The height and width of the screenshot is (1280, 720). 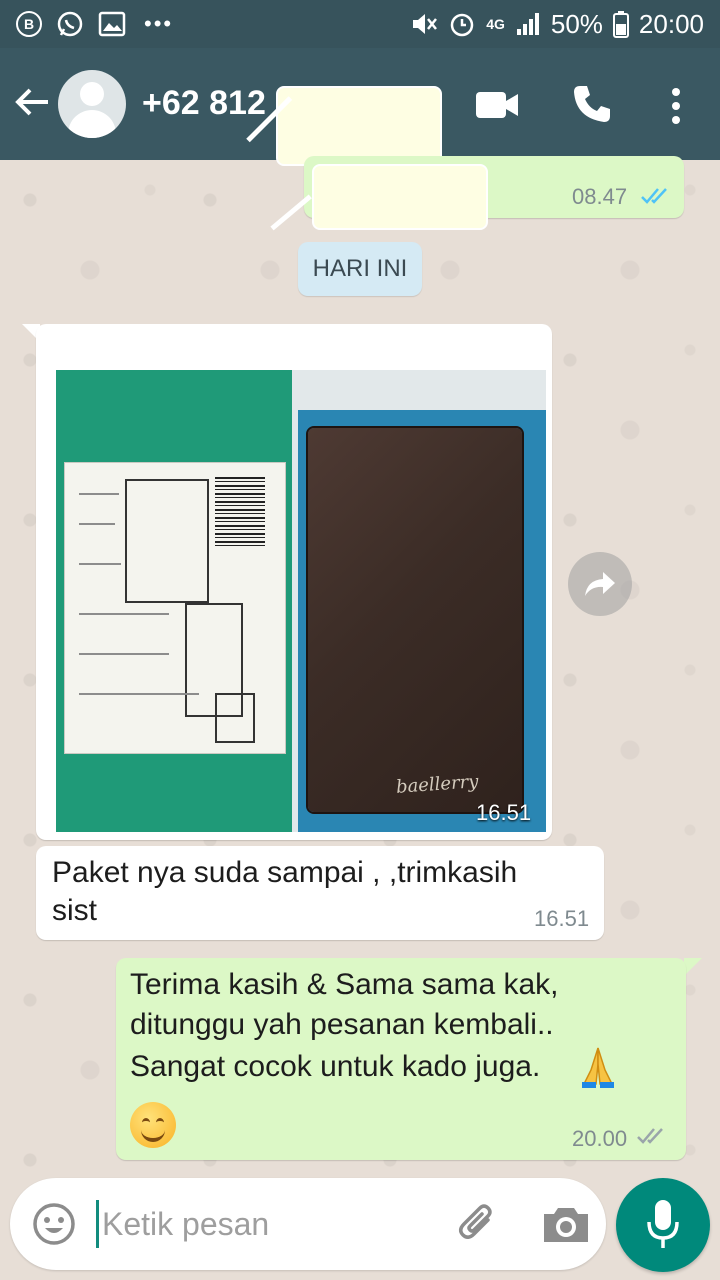 I want to click on battery-percent: 50%, so click(x=576, y=23).